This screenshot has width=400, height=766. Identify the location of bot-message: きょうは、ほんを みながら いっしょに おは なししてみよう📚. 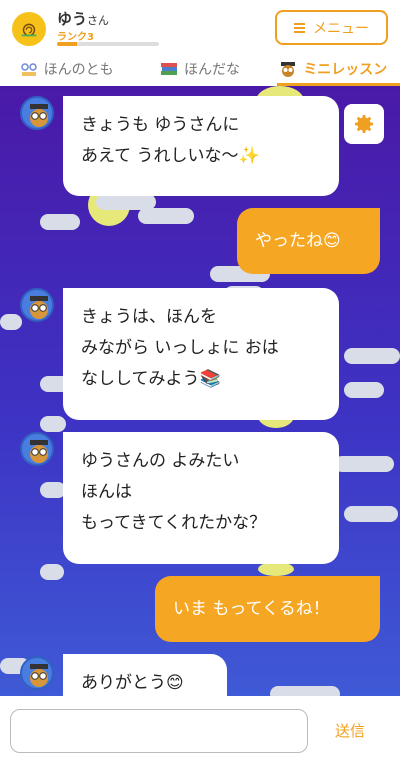
(201, 354).